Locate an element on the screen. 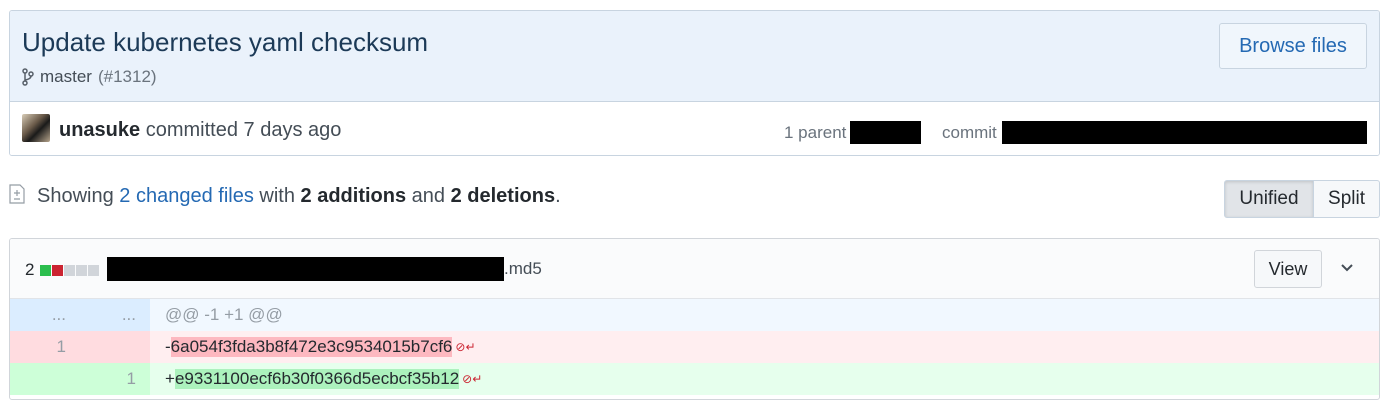 This screenshot has width=1389, height=409. added-text: e9331100ecf6b30f0366d5ecbcf35b12 is located at coordinates (317, 379).